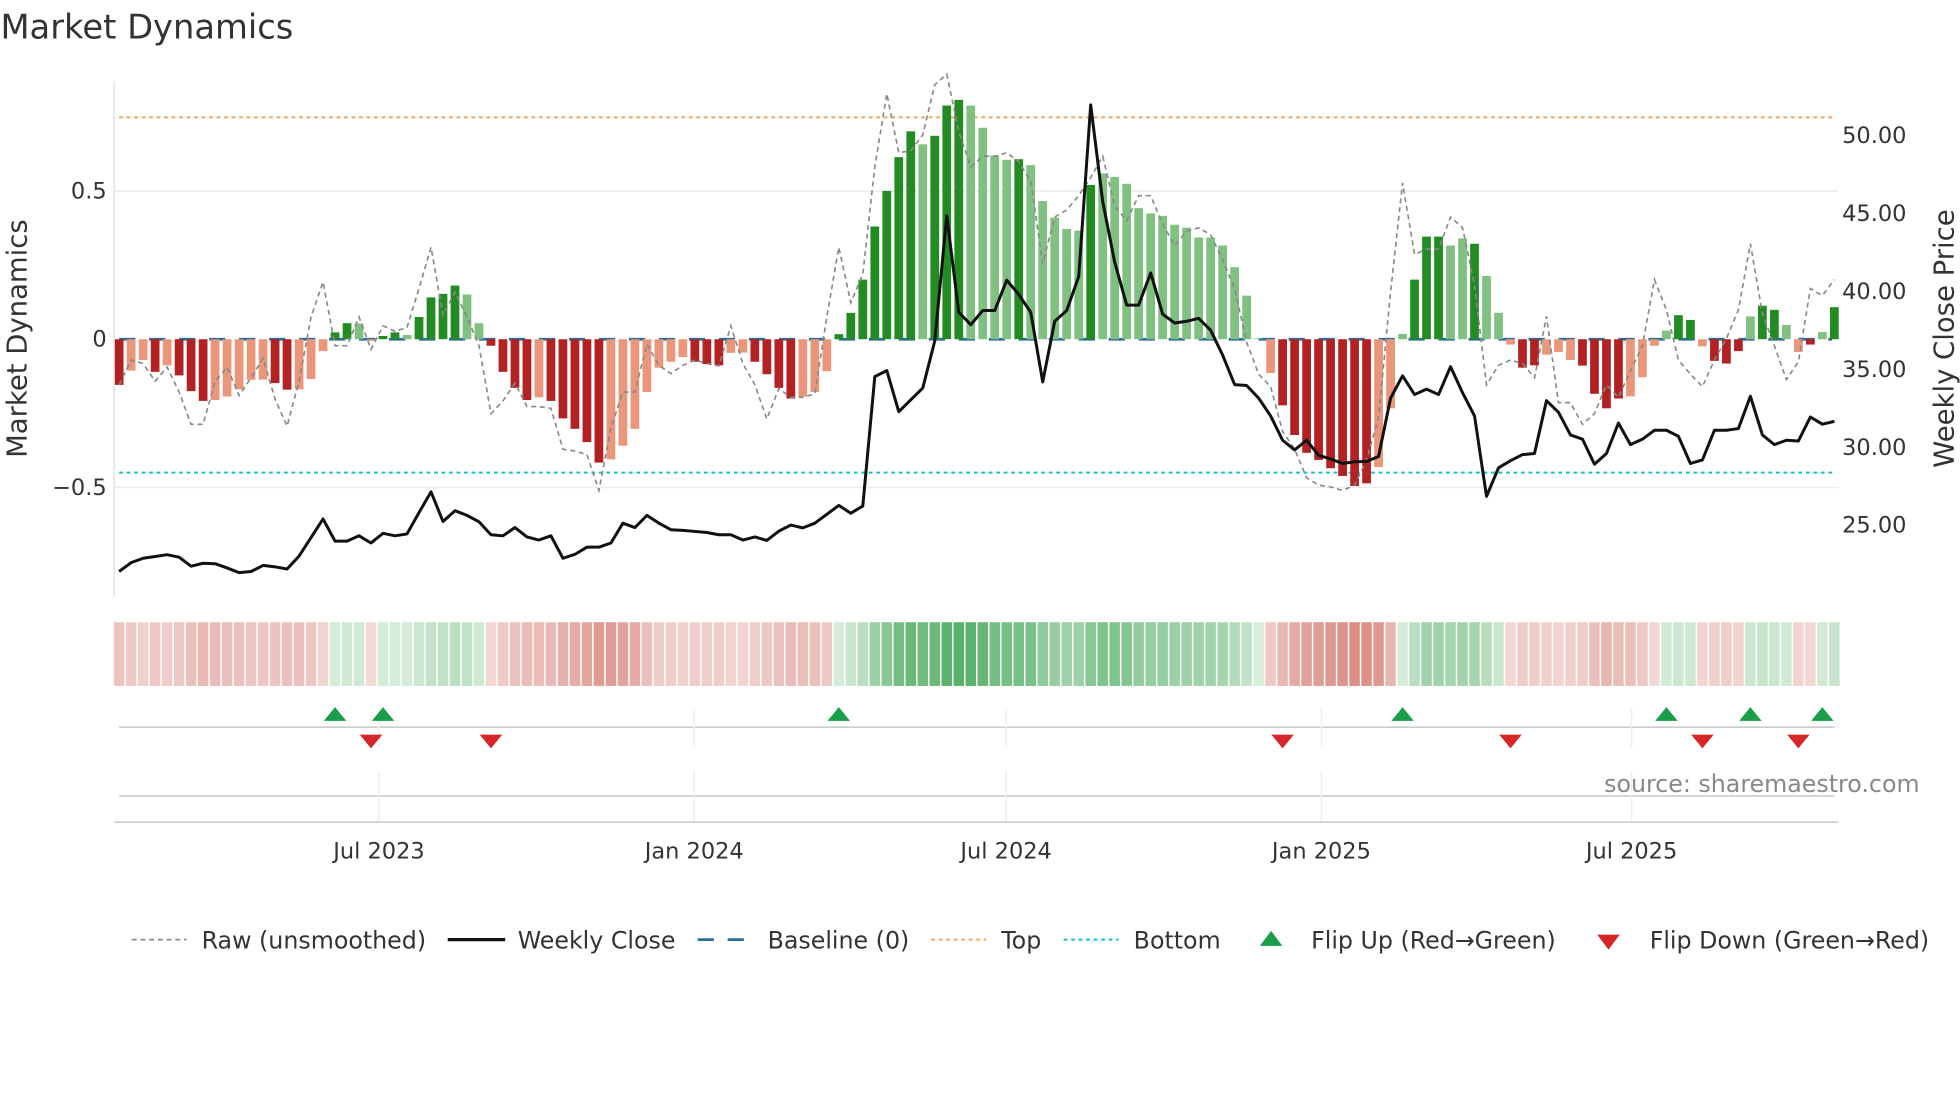 This screenshot has height=1102, width=1960. What do you see at coordinates (1789, 940) in the screenshot?
I see `legend-label: Flip Down (Green→Red)` at bounding box center [1789, 940].